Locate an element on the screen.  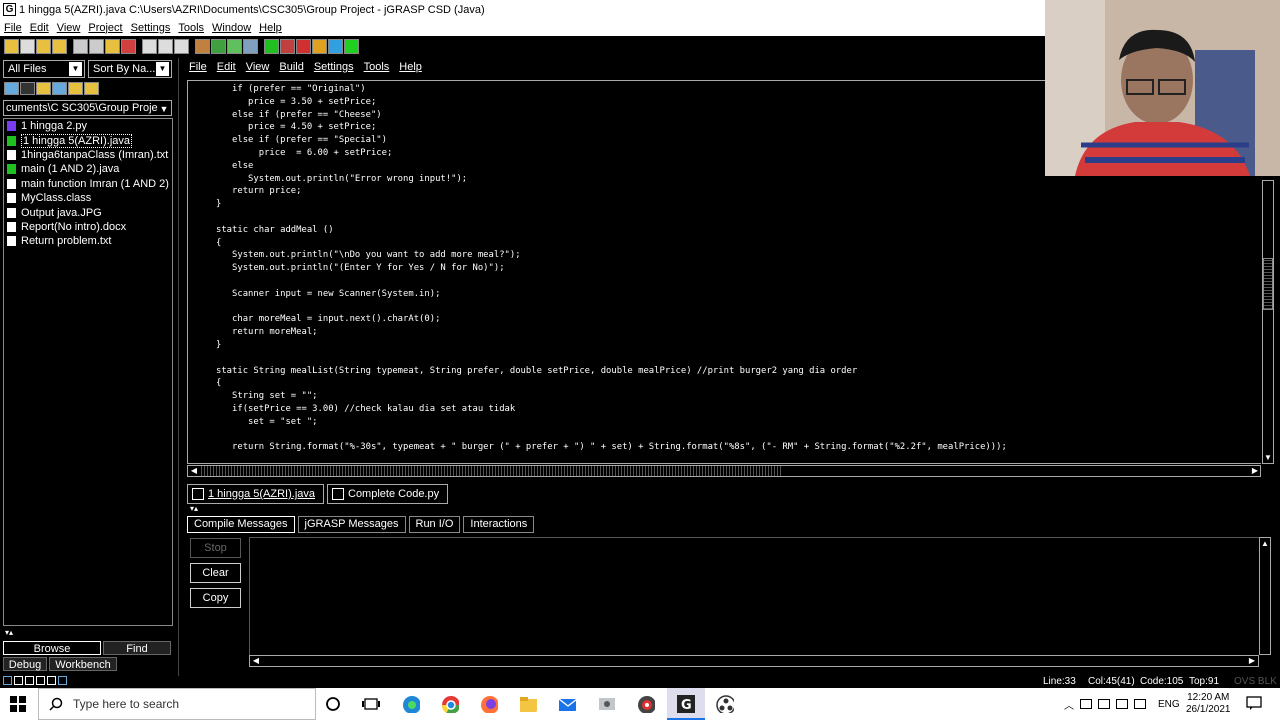
clear-button: Clear is located at coordinates (215, 573).